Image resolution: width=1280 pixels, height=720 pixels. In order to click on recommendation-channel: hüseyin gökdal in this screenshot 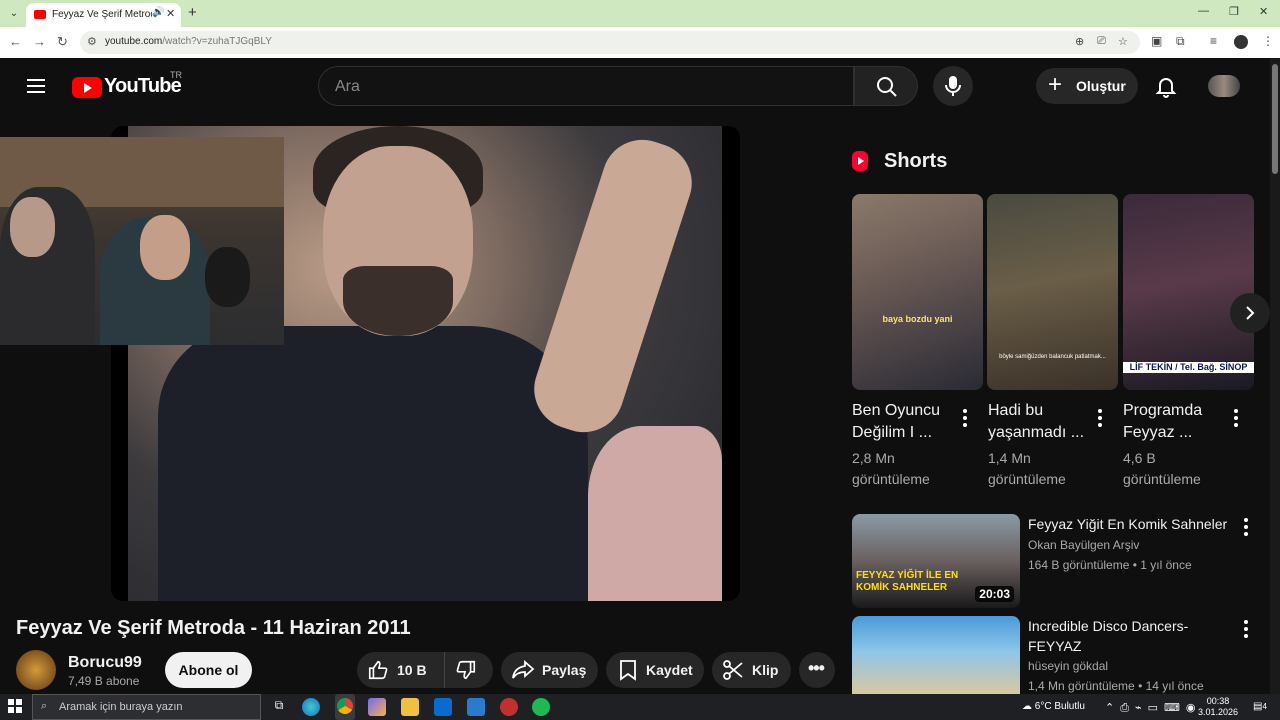, I will do `click(1068, 666)`.